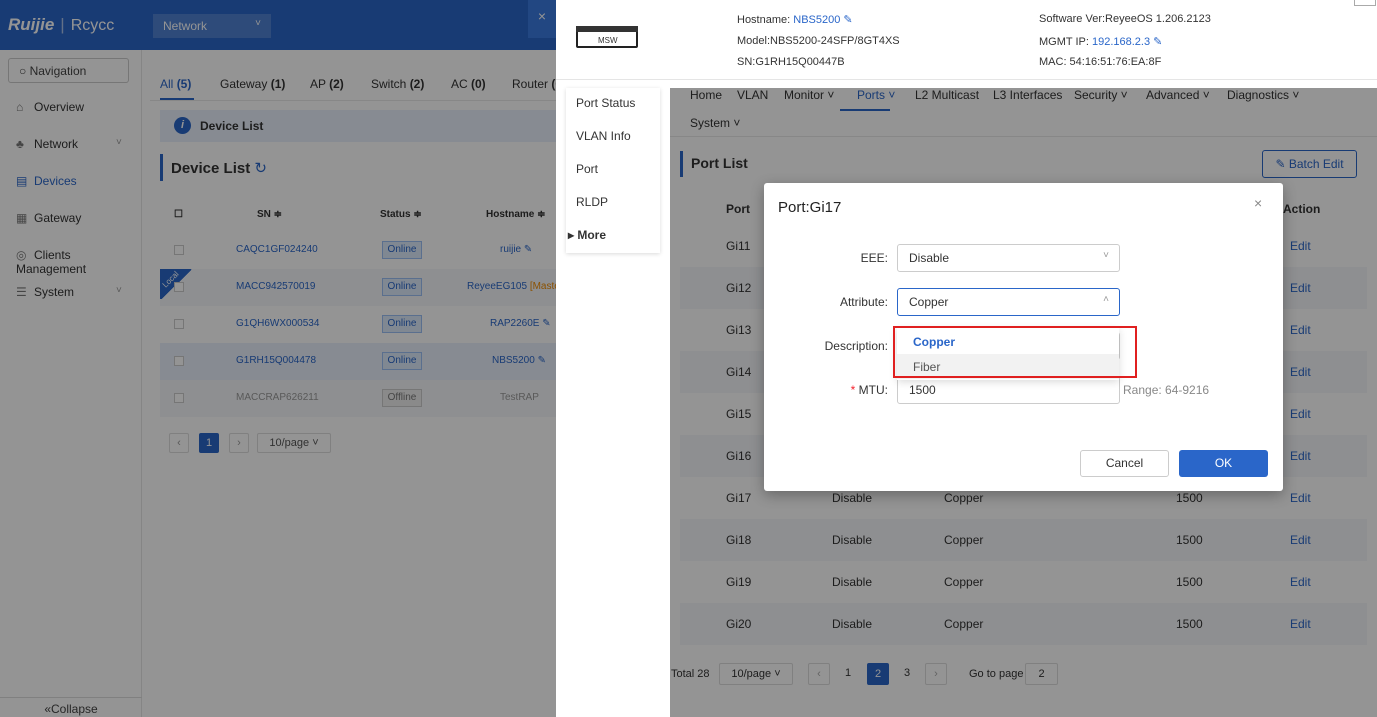 The width and height of the screenshot is (1377, 717). What do you see at coordinates (605, 103) in the screenshot?
I see `menu-item-port-status: Port Status` at bounding box center [605, 103].